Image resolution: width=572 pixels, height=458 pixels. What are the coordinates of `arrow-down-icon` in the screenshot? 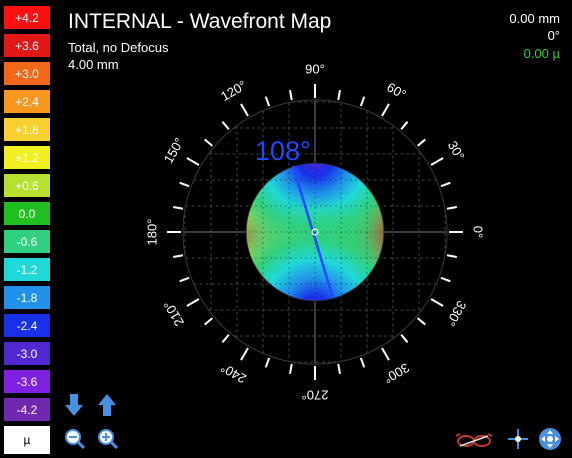 It's located at (74, 405).